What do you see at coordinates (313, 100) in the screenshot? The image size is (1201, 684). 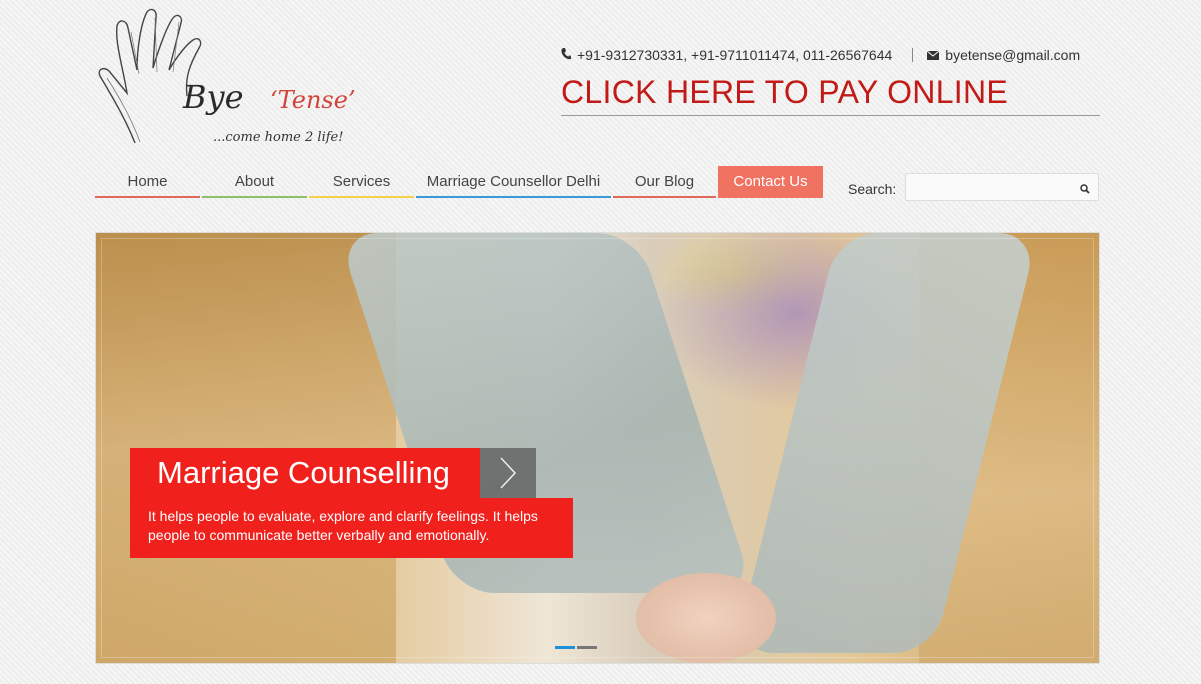 I see `logo-brand-accent: ‘Tense’` at bounding box center [313, 100].